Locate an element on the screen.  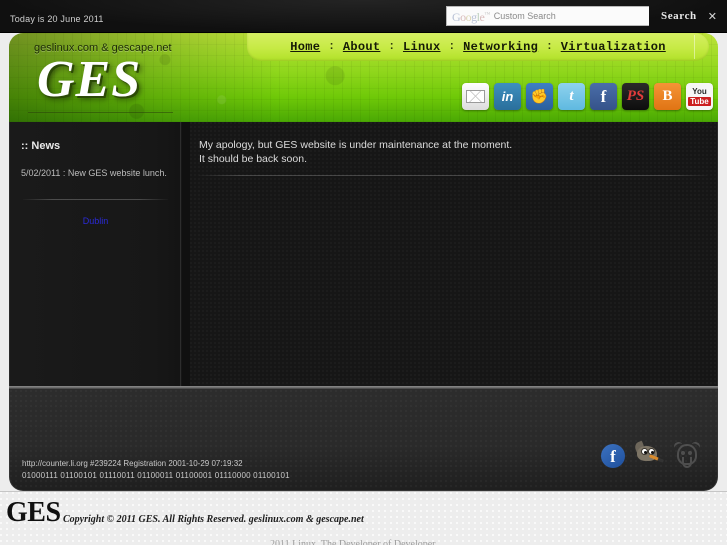
youtube-icon: You Tube is located at coordinates (699, 96).